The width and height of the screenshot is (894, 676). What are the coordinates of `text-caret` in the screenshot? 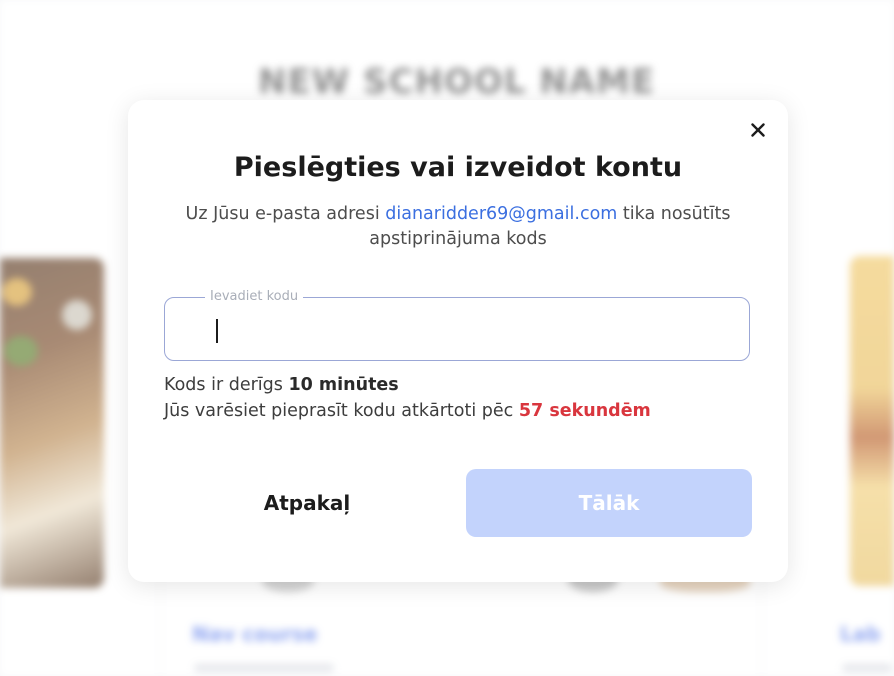 It's located at (217, 331).